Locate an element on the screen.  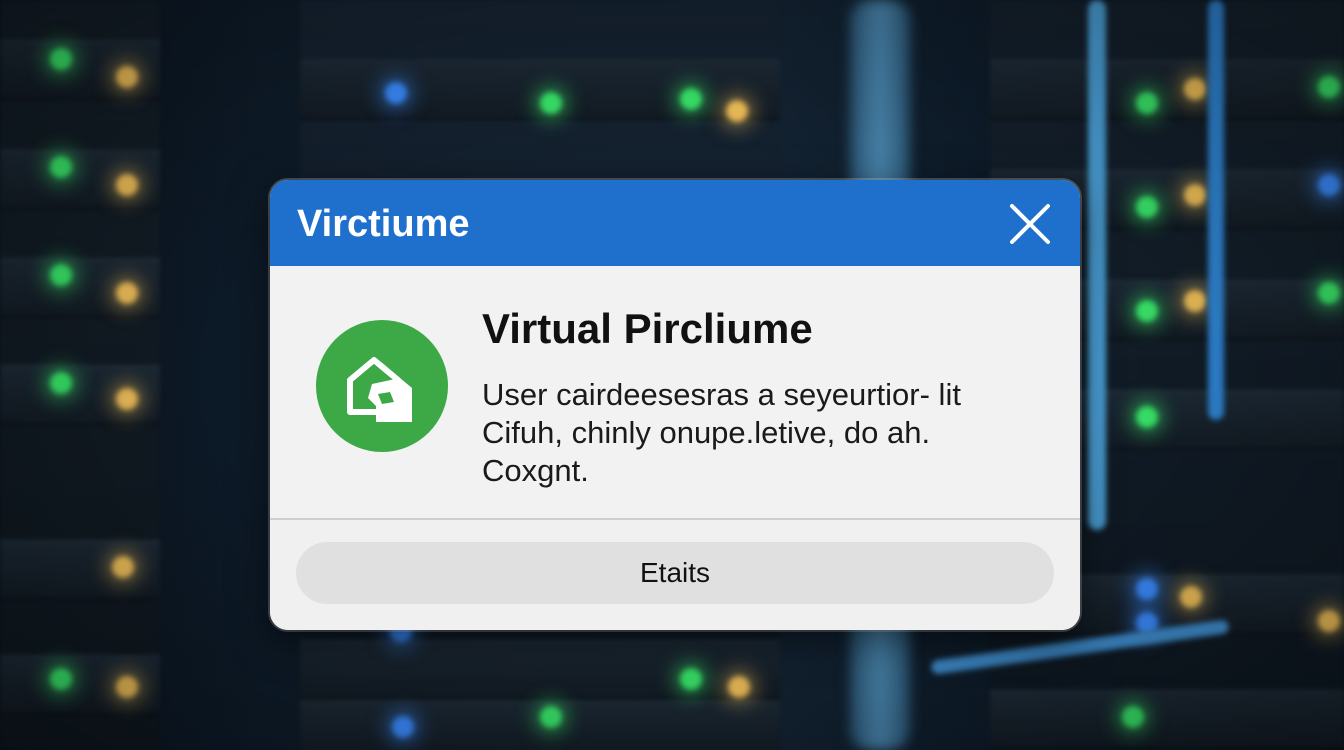
dialog-footer: Etaits is located at coordinates (675, 575).